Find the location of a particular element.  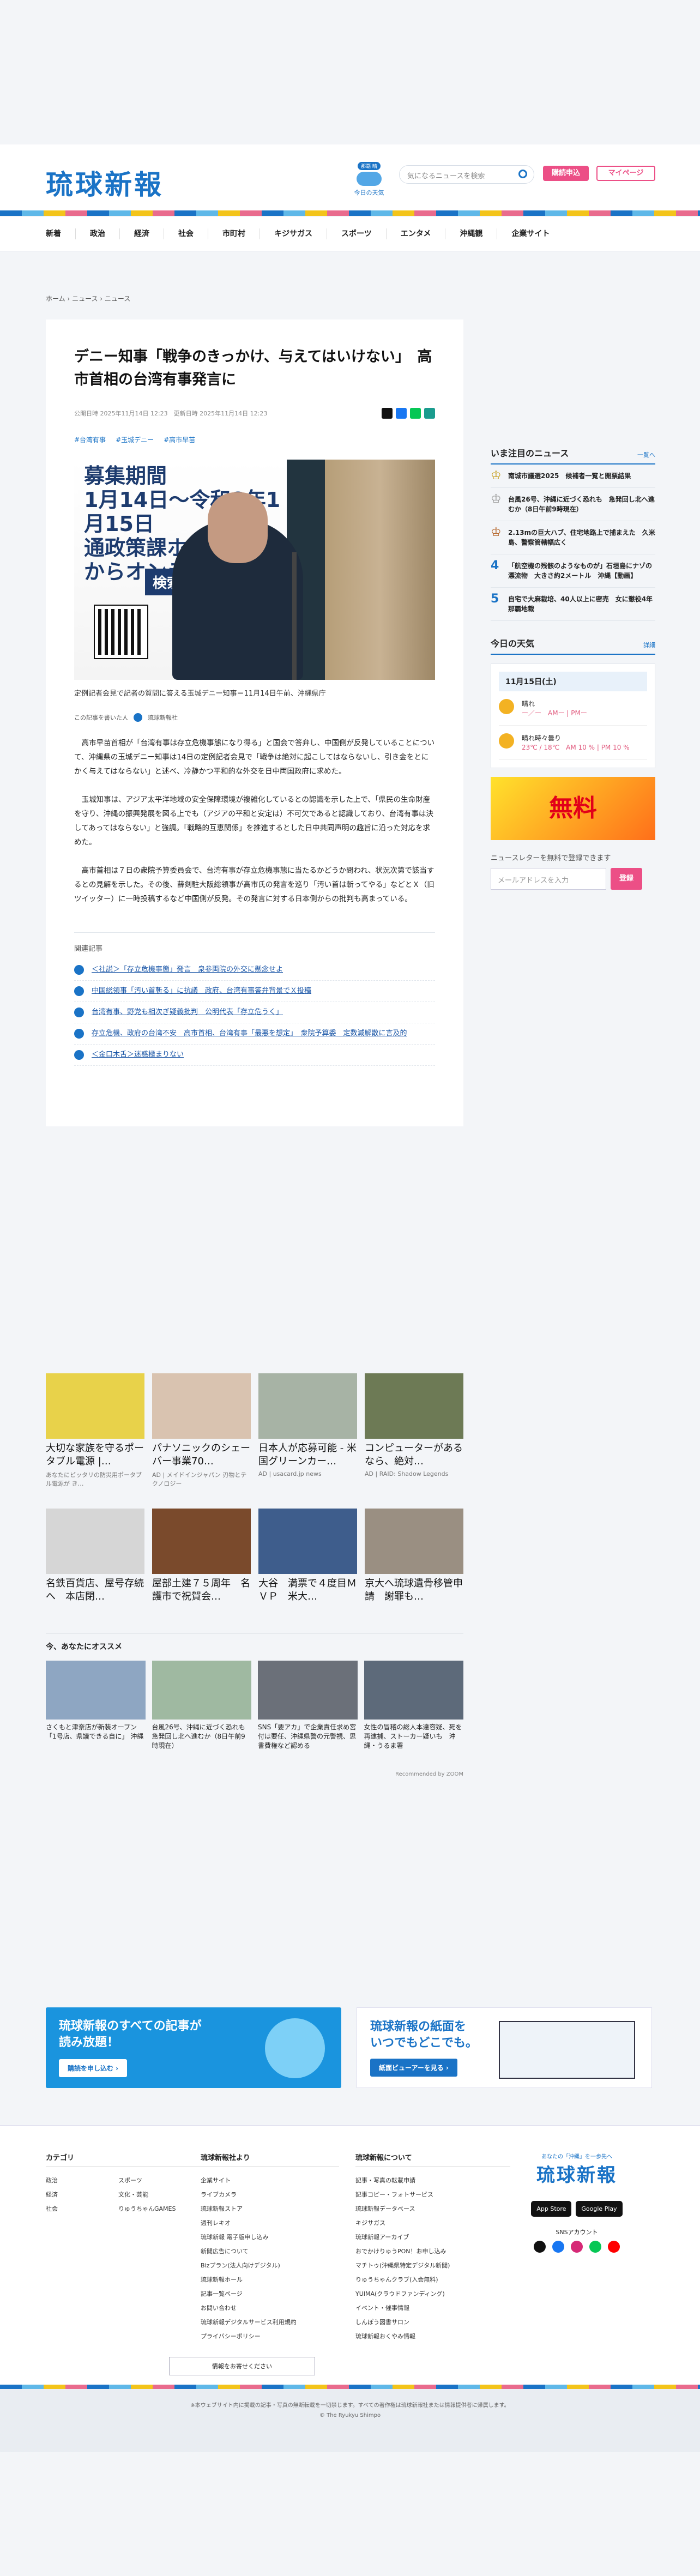

related-link: ＜社説＞「存立危機事態」発言 衆参両院の外交に懸念せよ is located at coordinates (254, 970).